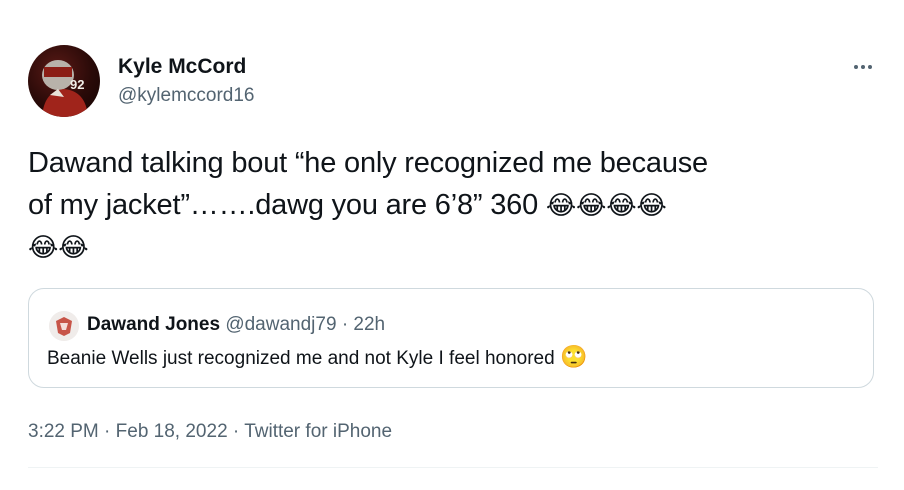  I want to click on tweet-time: 3:22 PM, so click(63, 431).